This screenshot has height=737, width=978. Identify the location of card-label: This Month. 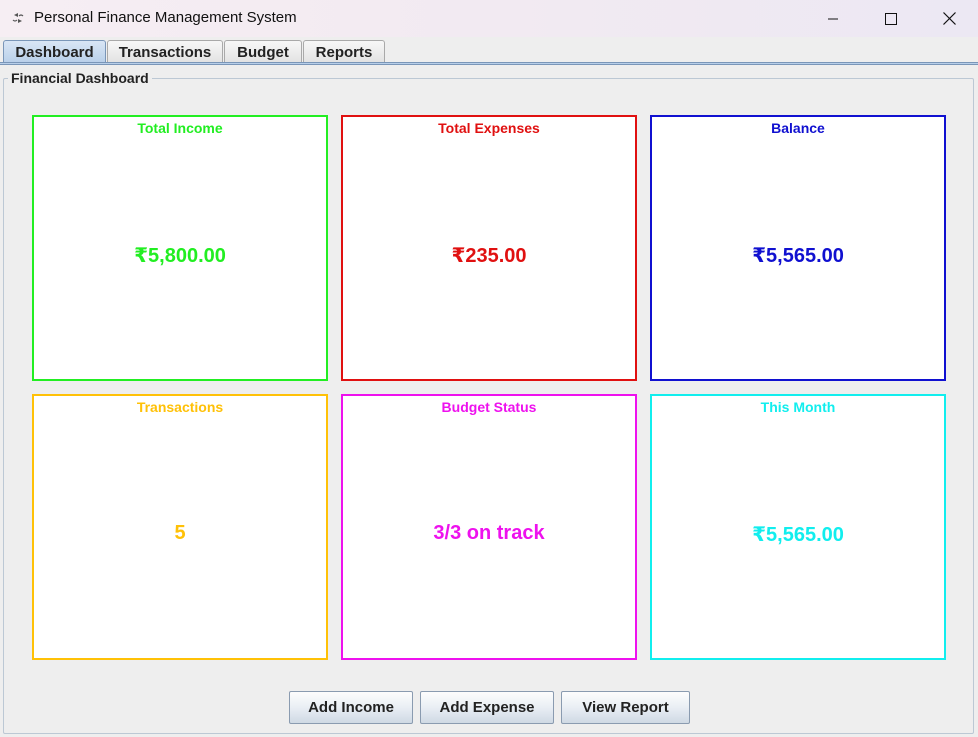
(798, 407).